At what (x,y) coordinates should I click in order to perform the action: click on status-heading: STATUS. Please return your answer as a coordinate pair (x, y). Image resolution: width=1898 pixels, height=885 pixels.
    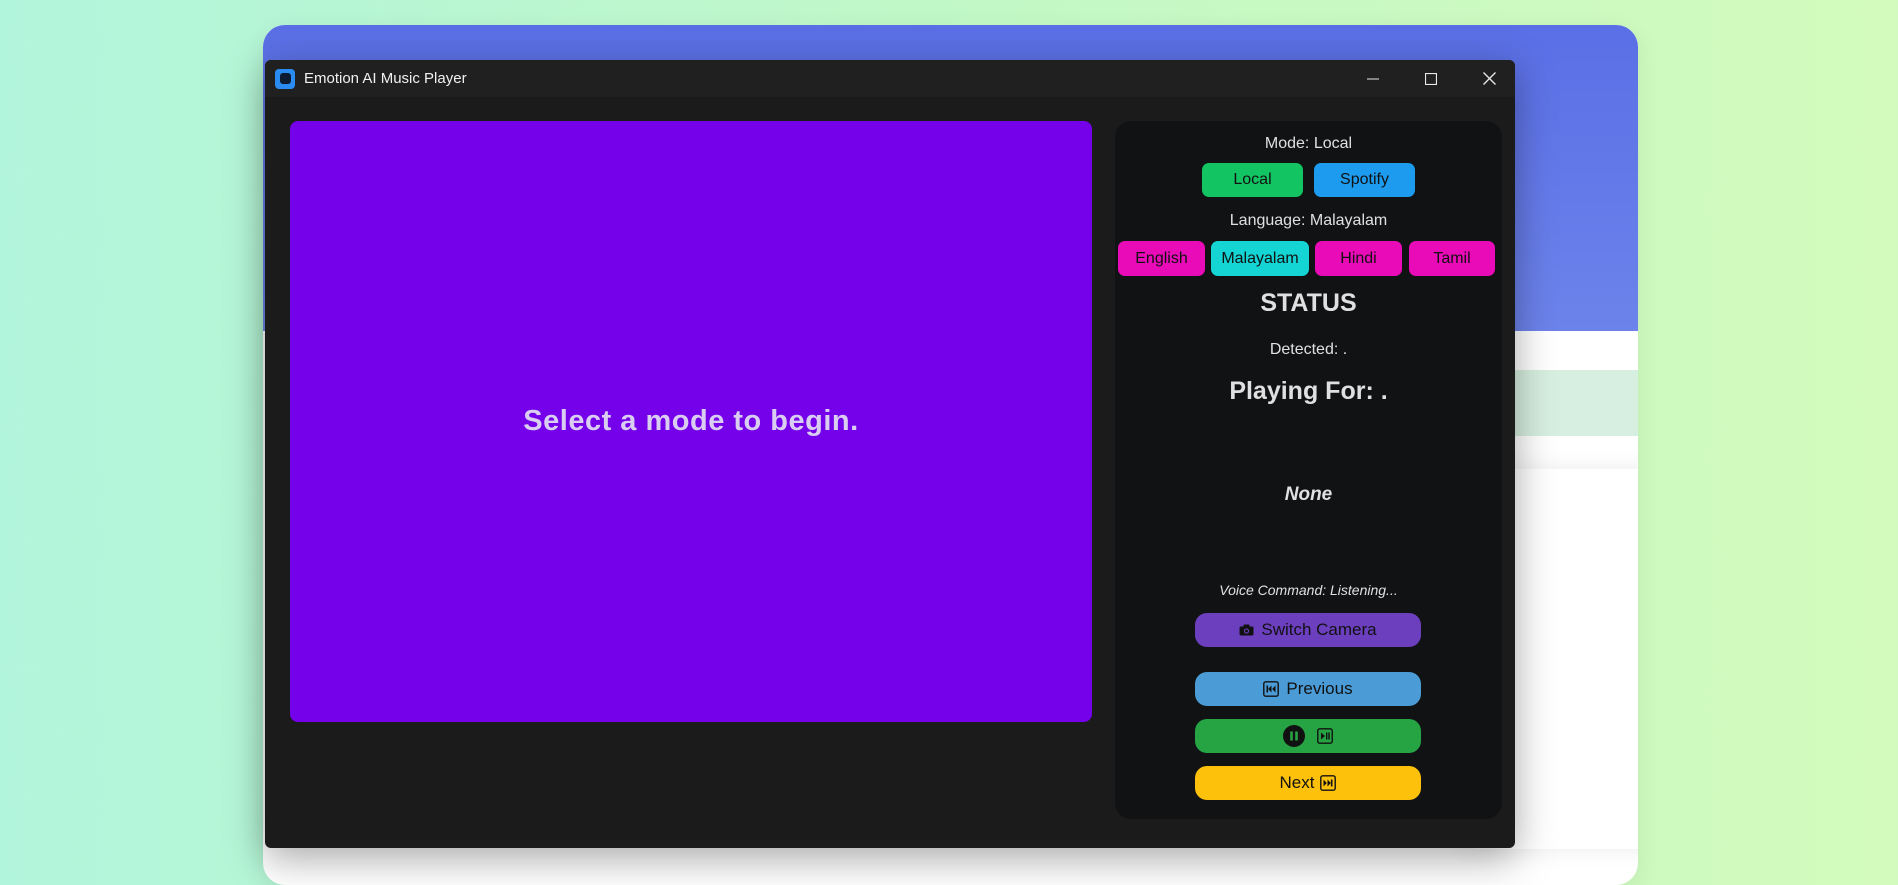
    Looking at the image, I should click on (1308, 303).